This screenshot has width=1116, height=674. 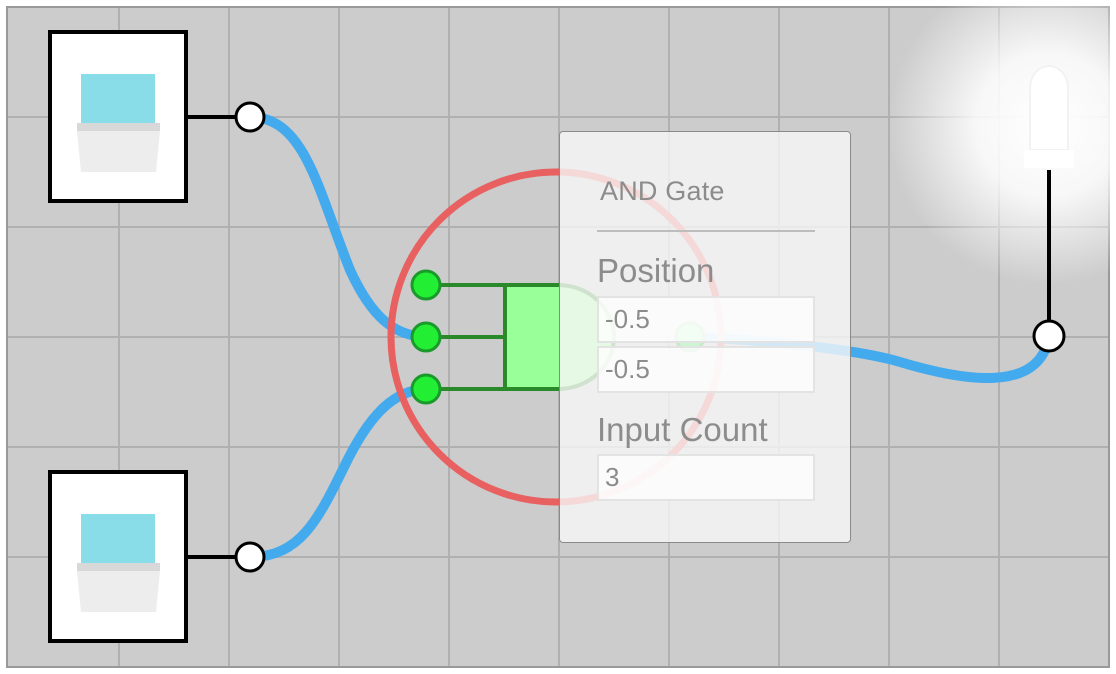 I want to click on led-base, so click(x=1049, y=159).